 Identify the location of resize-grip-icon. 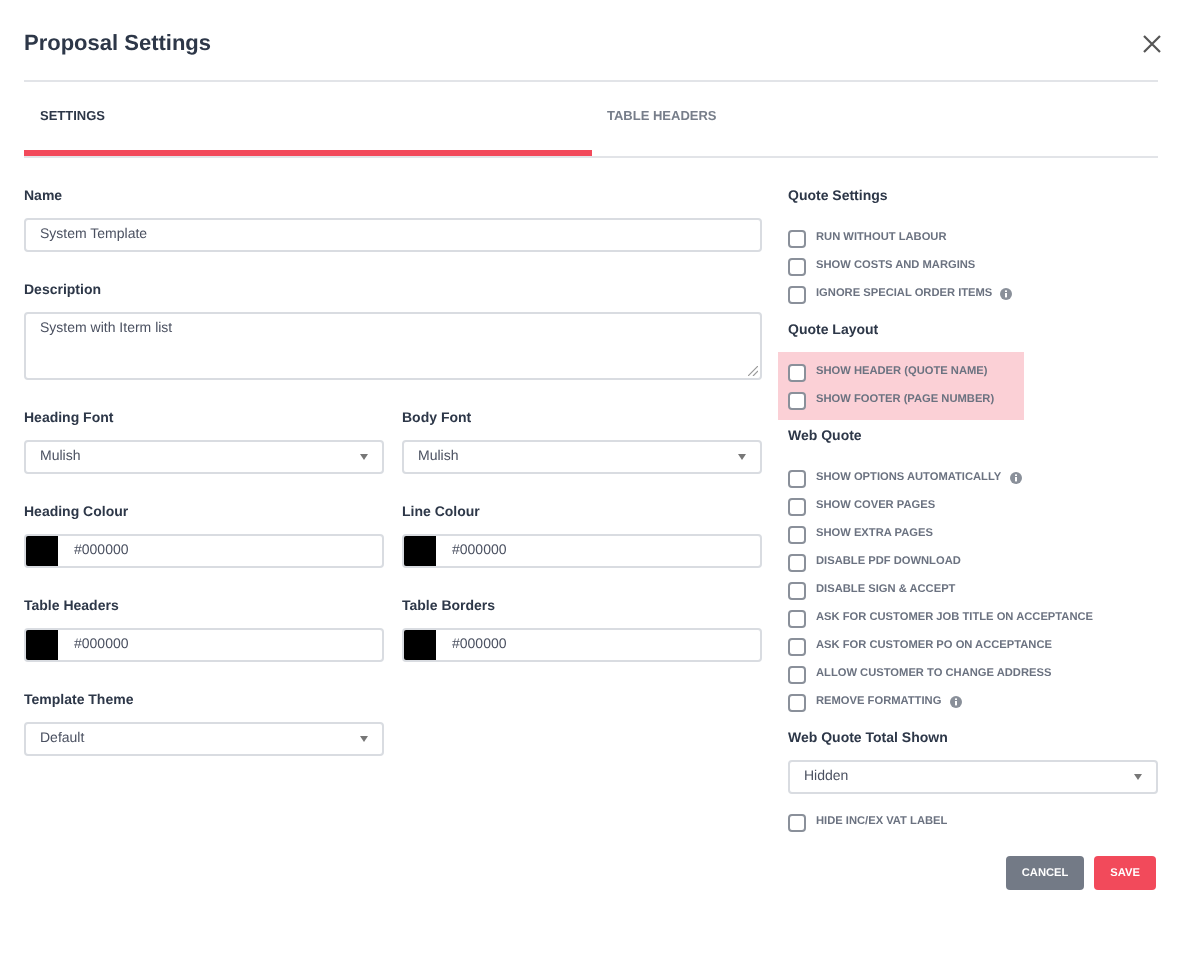
(753, 371).